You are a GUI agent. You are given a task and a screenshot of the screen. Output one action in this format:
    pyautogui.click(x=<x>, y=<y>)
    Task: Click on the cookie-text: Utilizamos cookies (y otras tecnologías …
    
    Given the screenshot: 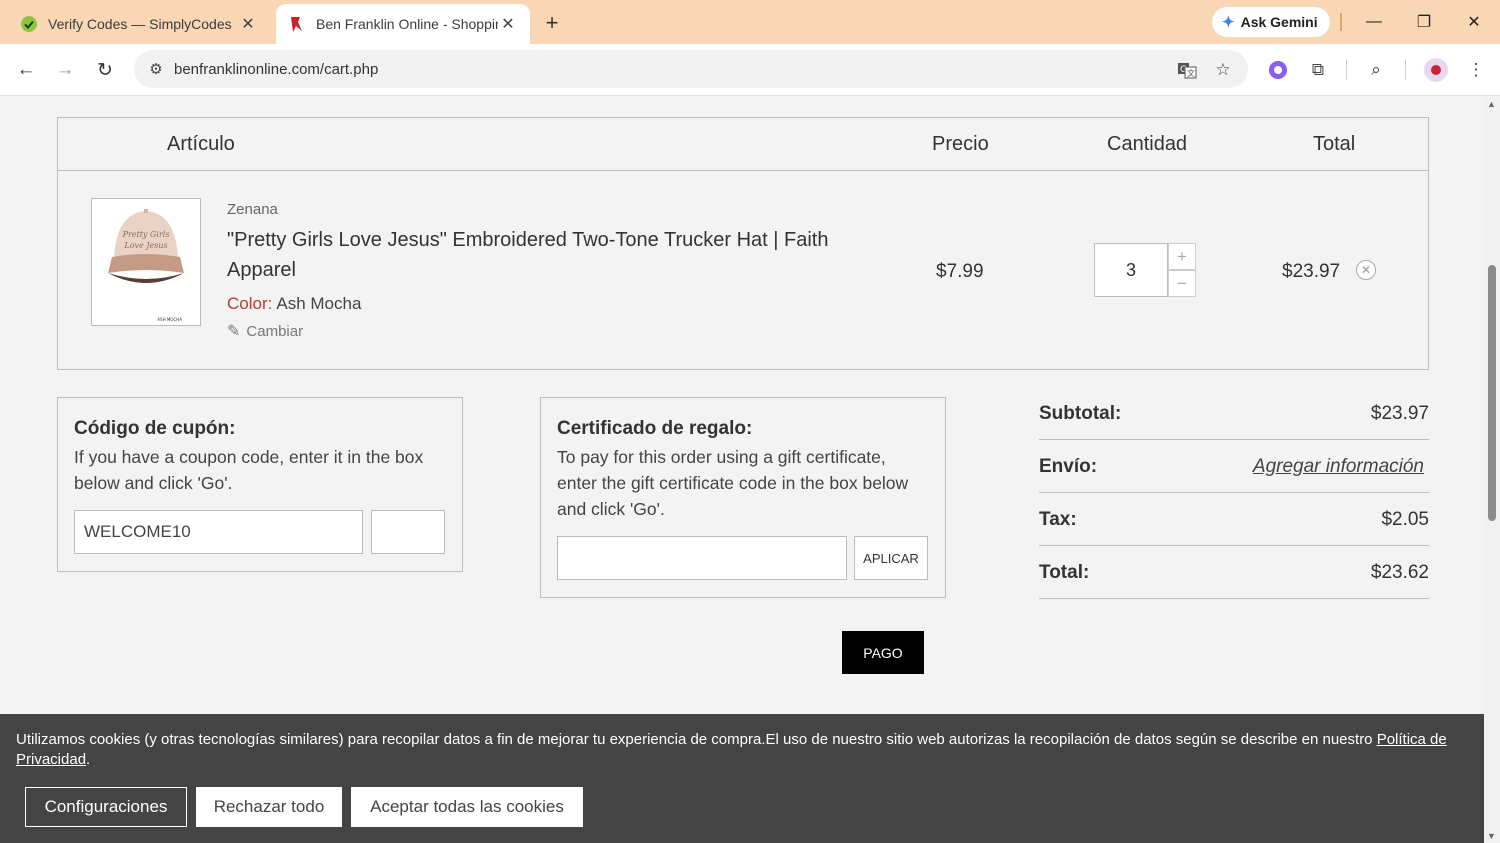 What is the action you would take?
    pyautogui.click(x=696, y=739)
    